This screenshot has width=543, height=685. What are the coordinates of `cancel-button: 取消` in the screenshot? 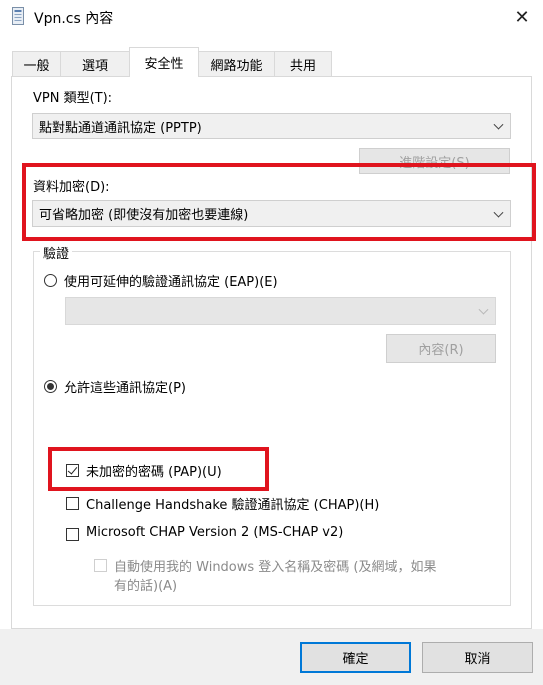 It's located at (477, 657).